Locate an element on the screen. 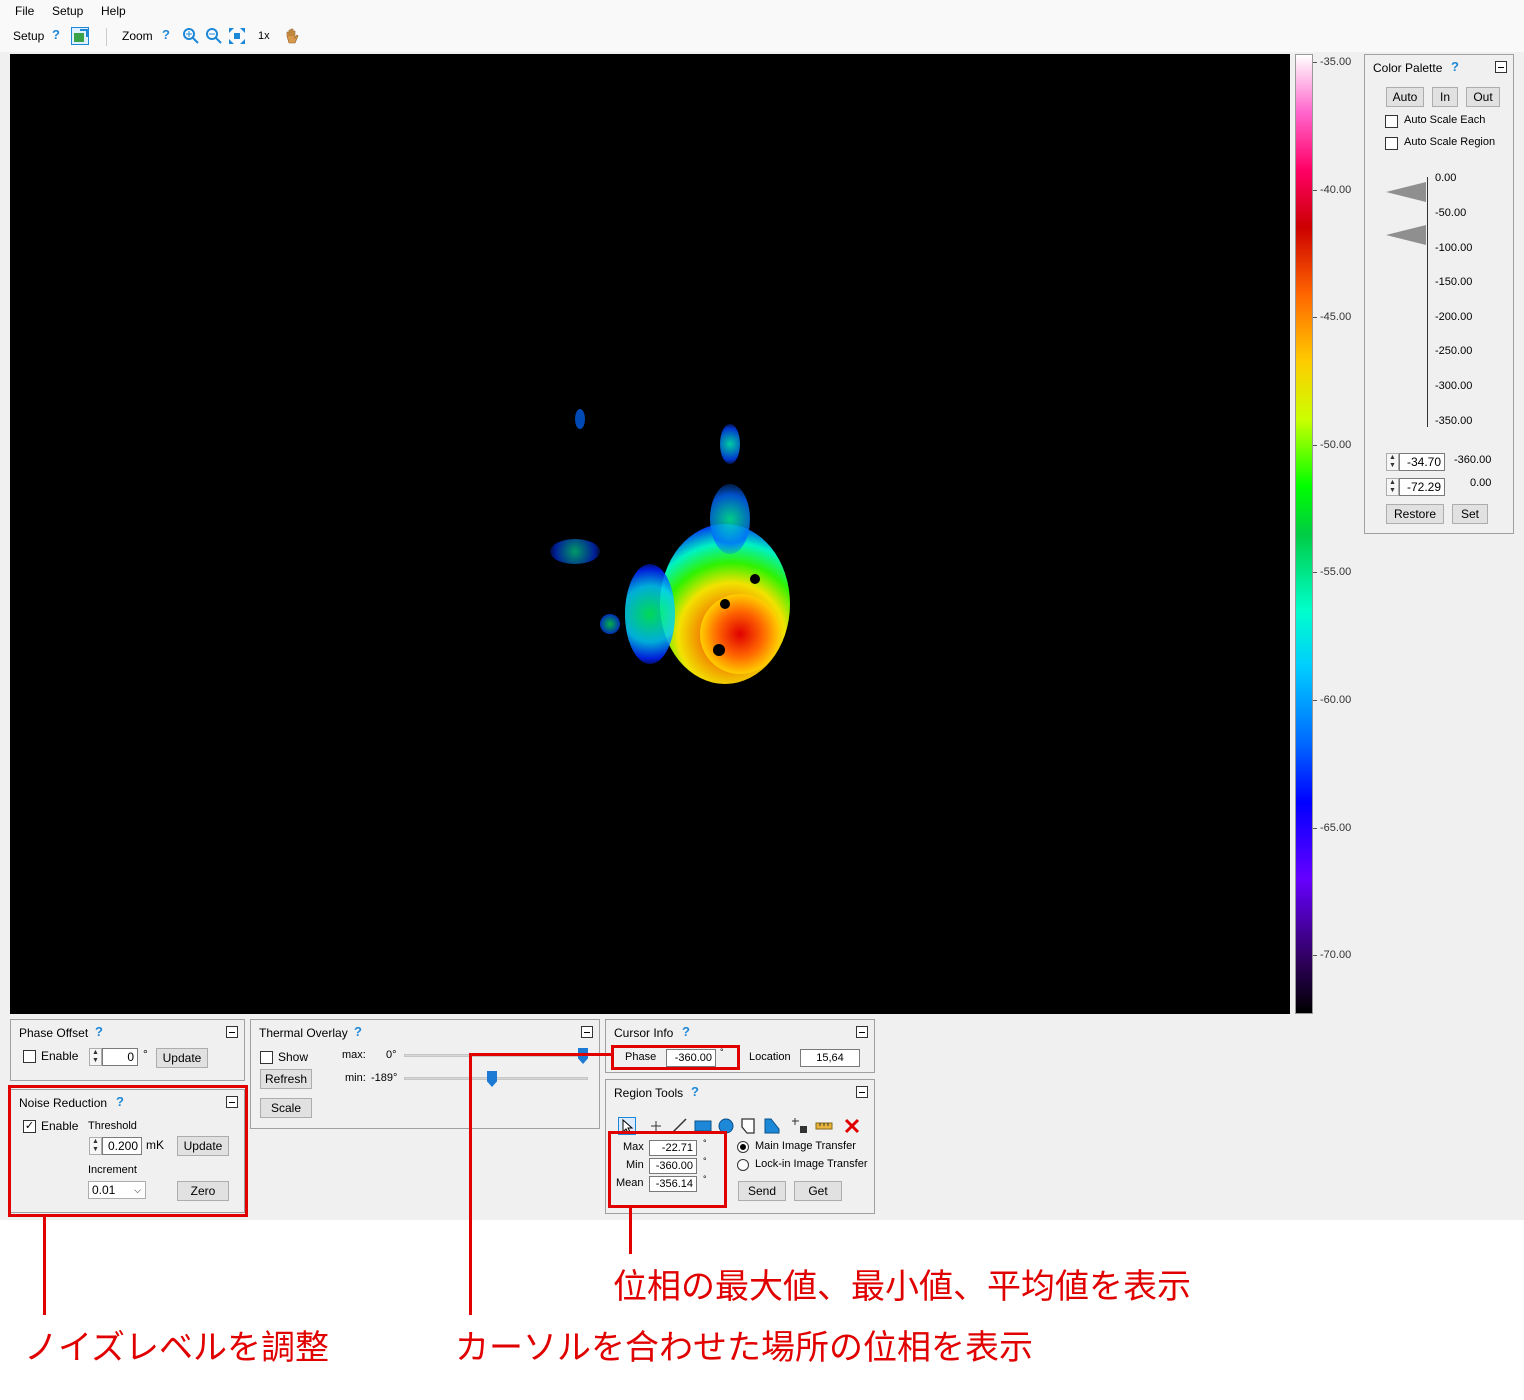  menu-setup: Setup is located at coordinates (67, 11).